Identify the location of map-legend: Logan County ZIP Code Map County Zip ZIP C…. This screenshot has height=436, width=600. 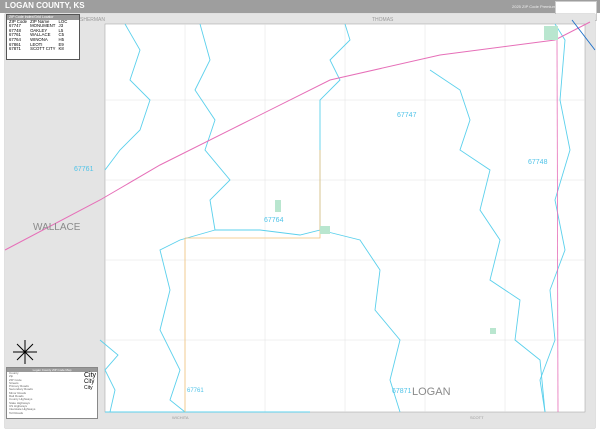
(52, 393).